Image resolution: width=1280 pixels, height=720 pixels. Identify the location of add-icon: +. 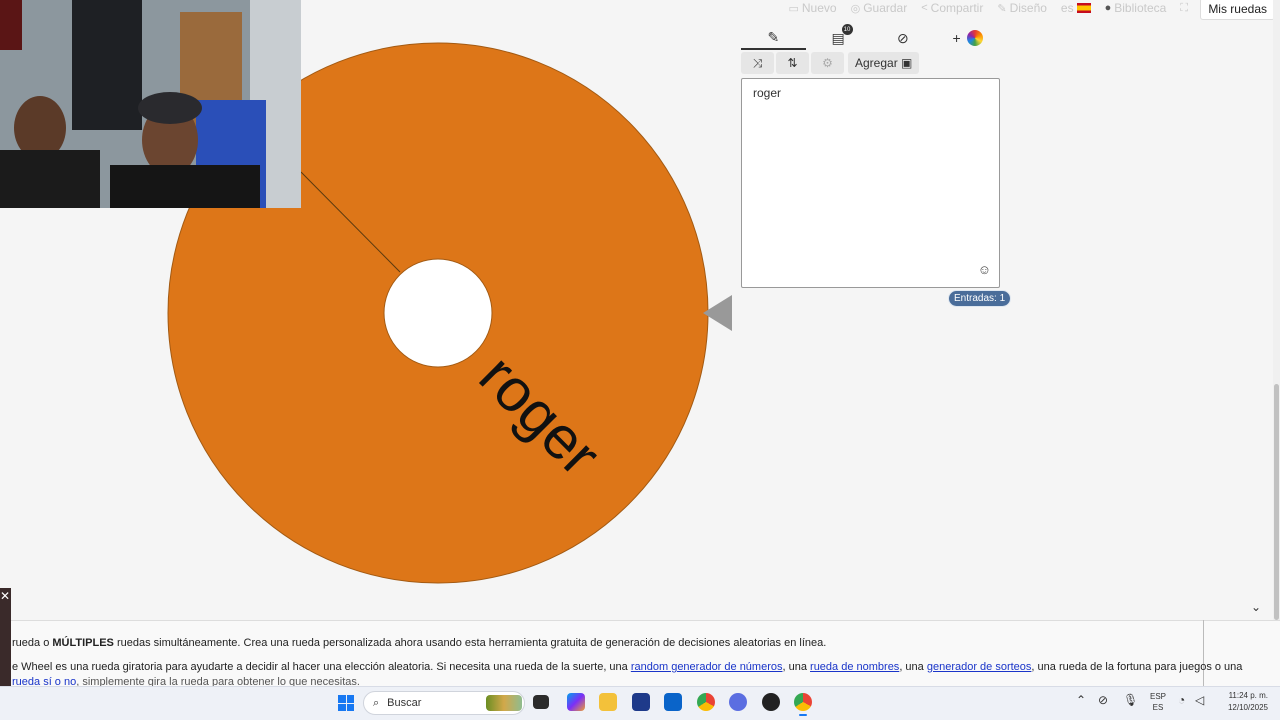
(956, 38).